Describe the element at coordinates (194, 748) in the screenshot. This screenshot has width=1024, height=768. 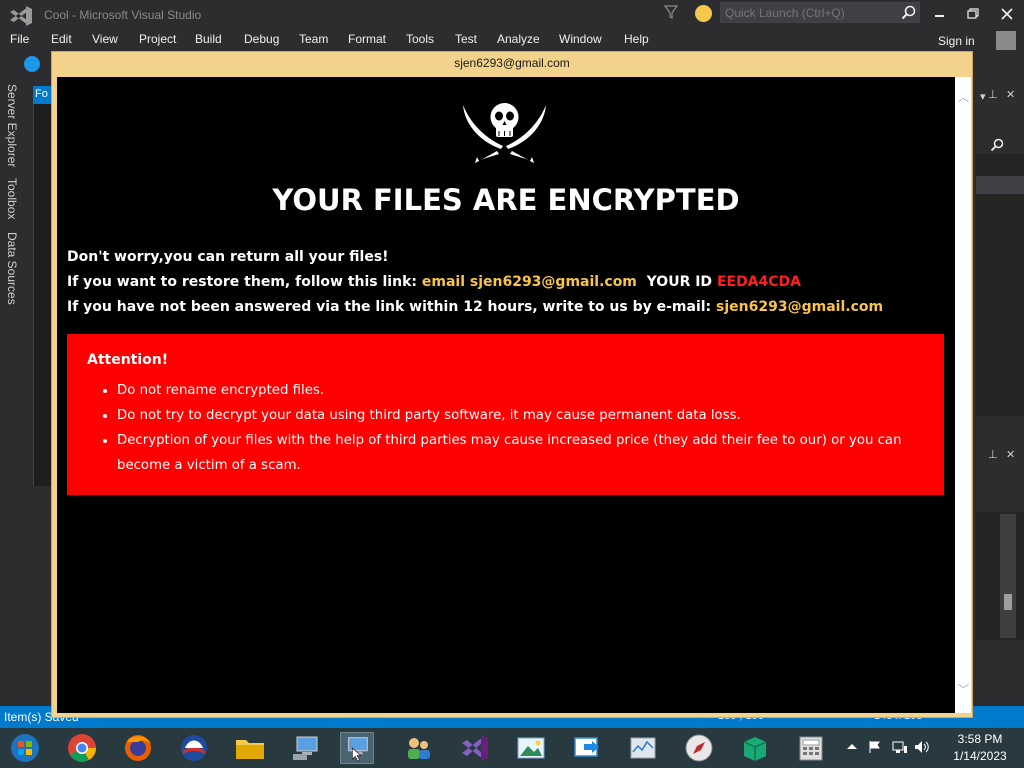
I see `obama-logo-icon` at that location.